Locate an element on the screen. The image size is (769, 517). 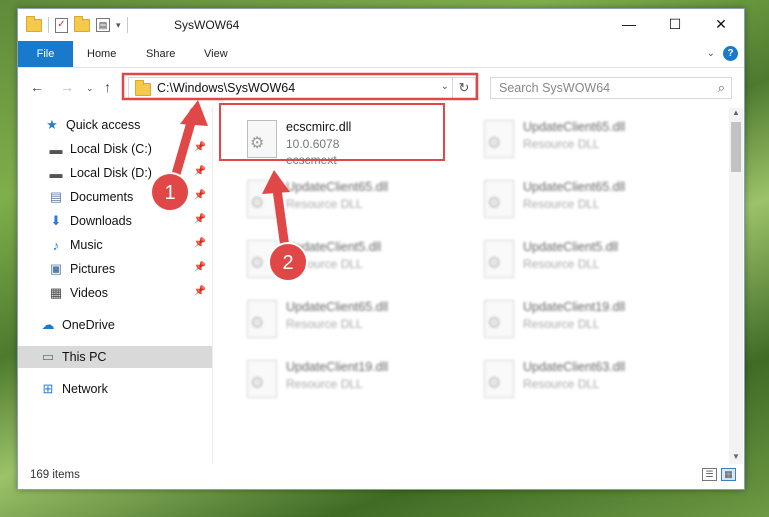
marker-1-label: 1 is located at coordinates (169, 193).